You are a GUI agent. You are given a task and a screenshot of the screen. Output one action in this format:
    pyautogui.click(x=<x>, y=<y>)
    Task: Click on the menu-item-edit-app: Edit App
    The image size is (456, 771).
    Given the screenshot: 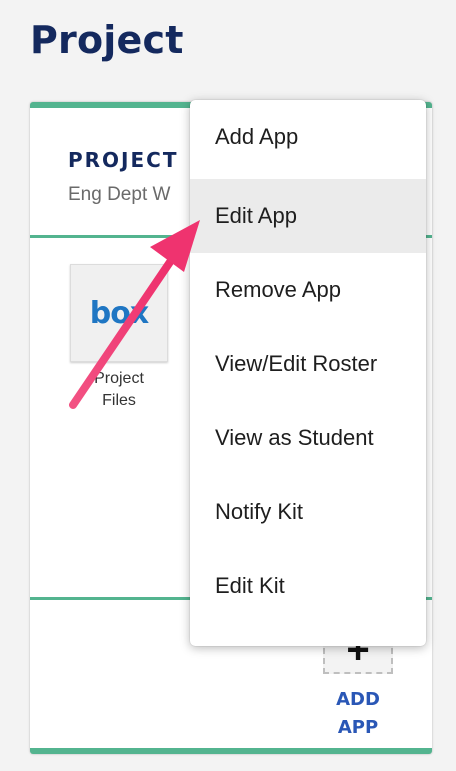 What is the action you would take?
    pyautogui.click(x=308, y=216)
    